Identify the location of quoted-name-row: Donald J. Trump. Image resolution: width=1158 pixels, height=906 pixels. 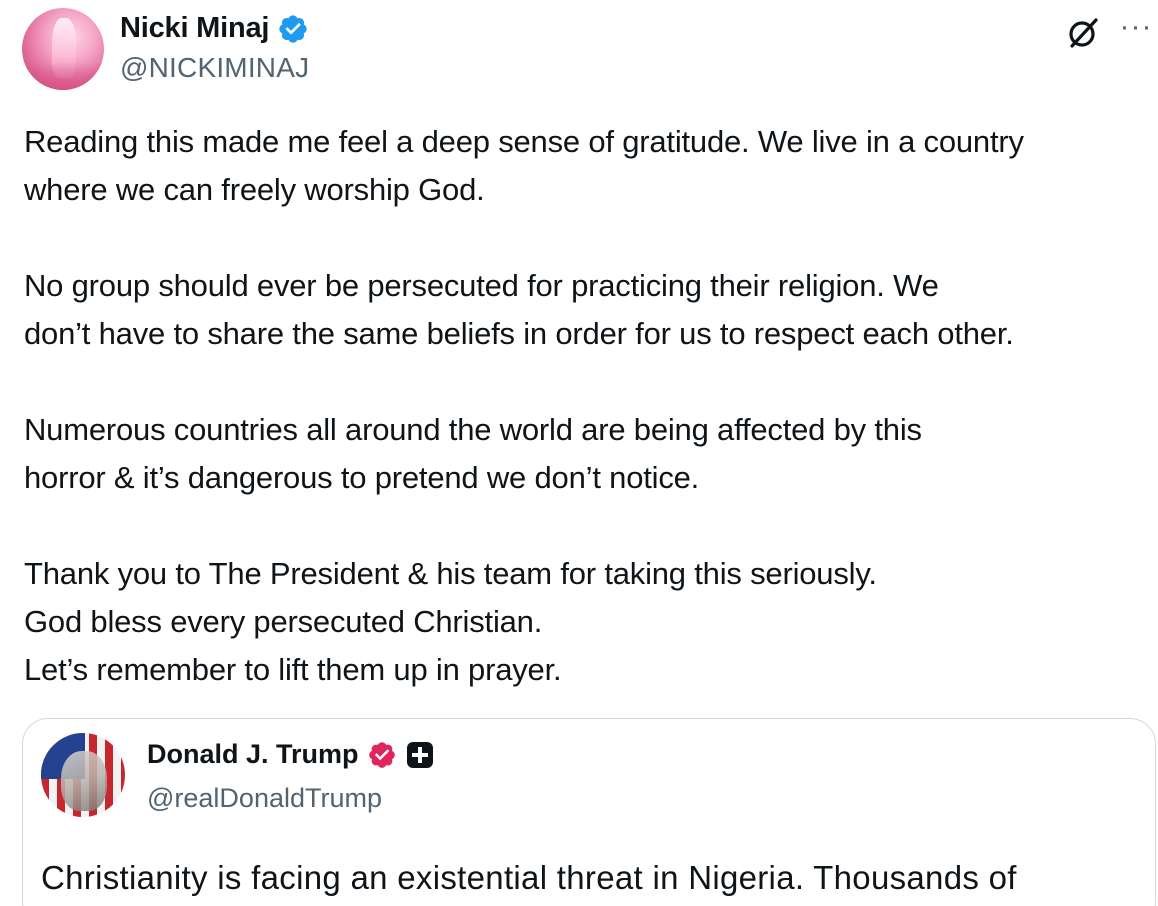
(291, 754).